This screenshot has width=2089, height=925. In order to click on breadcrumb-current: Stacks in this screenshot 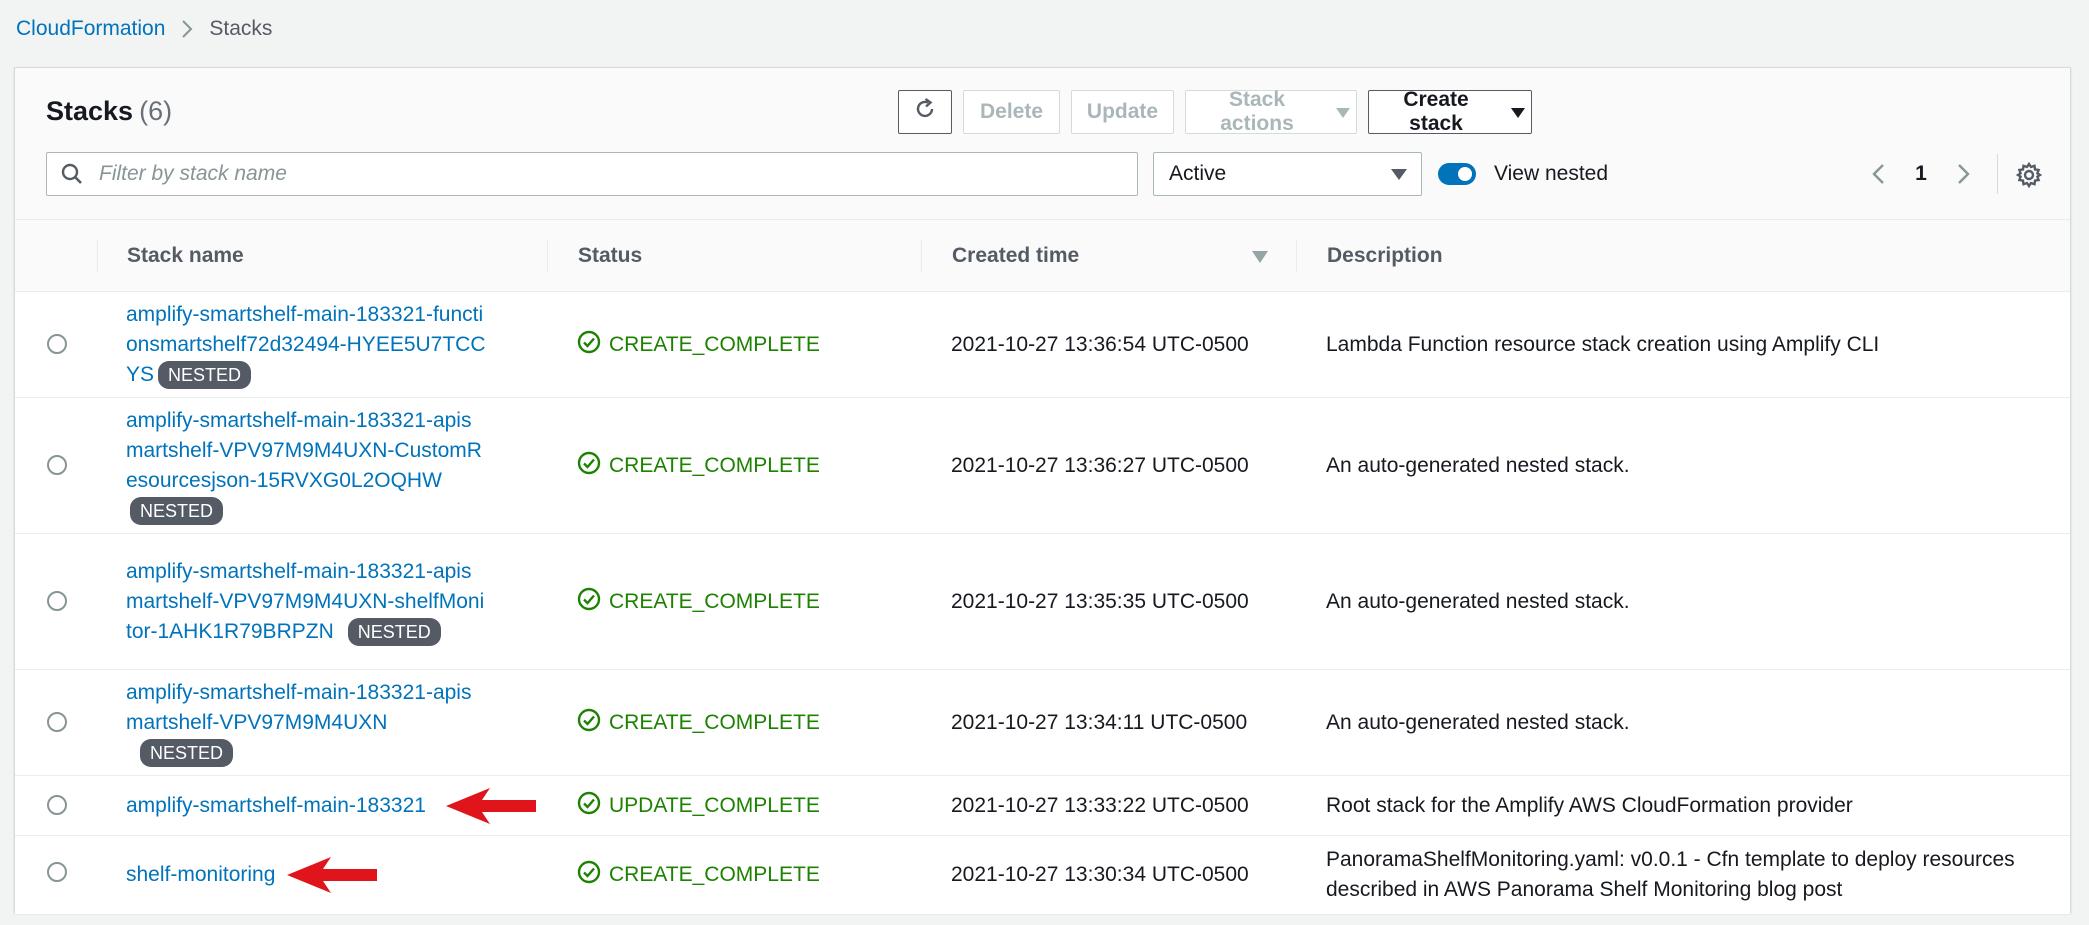, I will do `click(241, 28)`.